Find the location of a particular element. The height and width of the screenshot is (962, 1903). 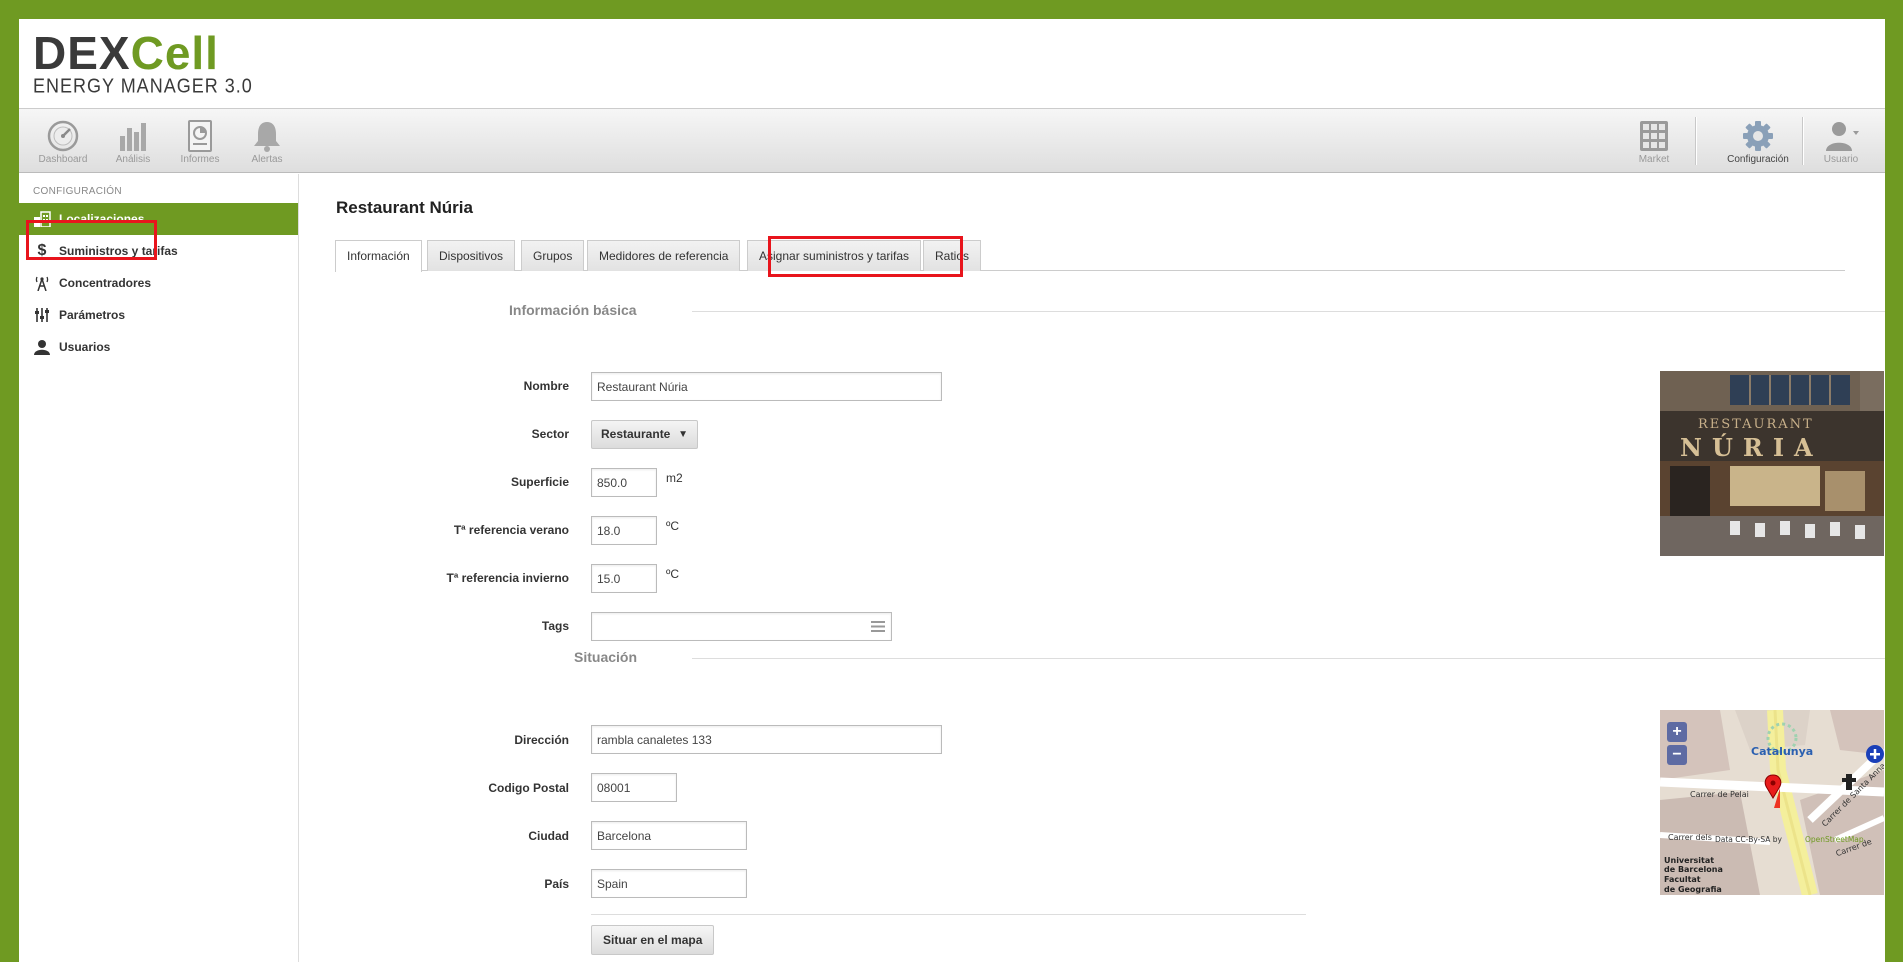

toolbar-analisis: Análisis is located at coordinates (133, 142).